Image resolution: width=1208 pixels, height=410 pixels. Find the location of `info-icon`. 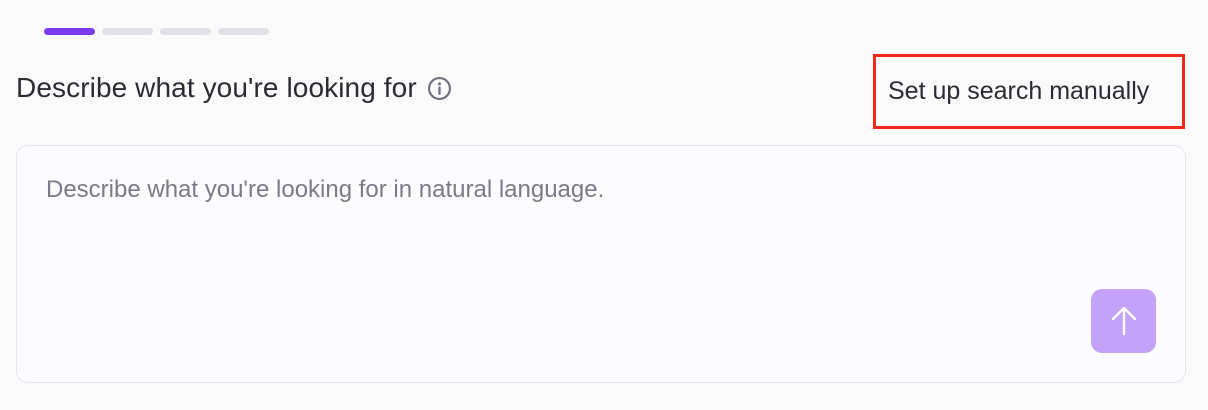

info-icon is located at coordinates (439, 88).